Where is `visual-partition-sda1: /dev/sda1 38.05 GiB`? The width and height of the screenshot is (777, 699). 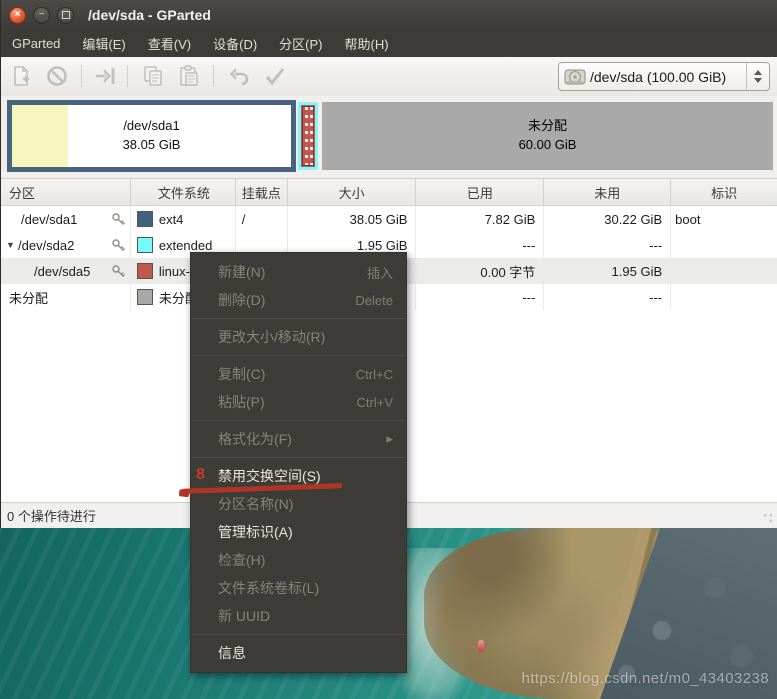 visual-partition-sda1: /dev/sda1 38.05 GiB is located at coordinates (151, 136).